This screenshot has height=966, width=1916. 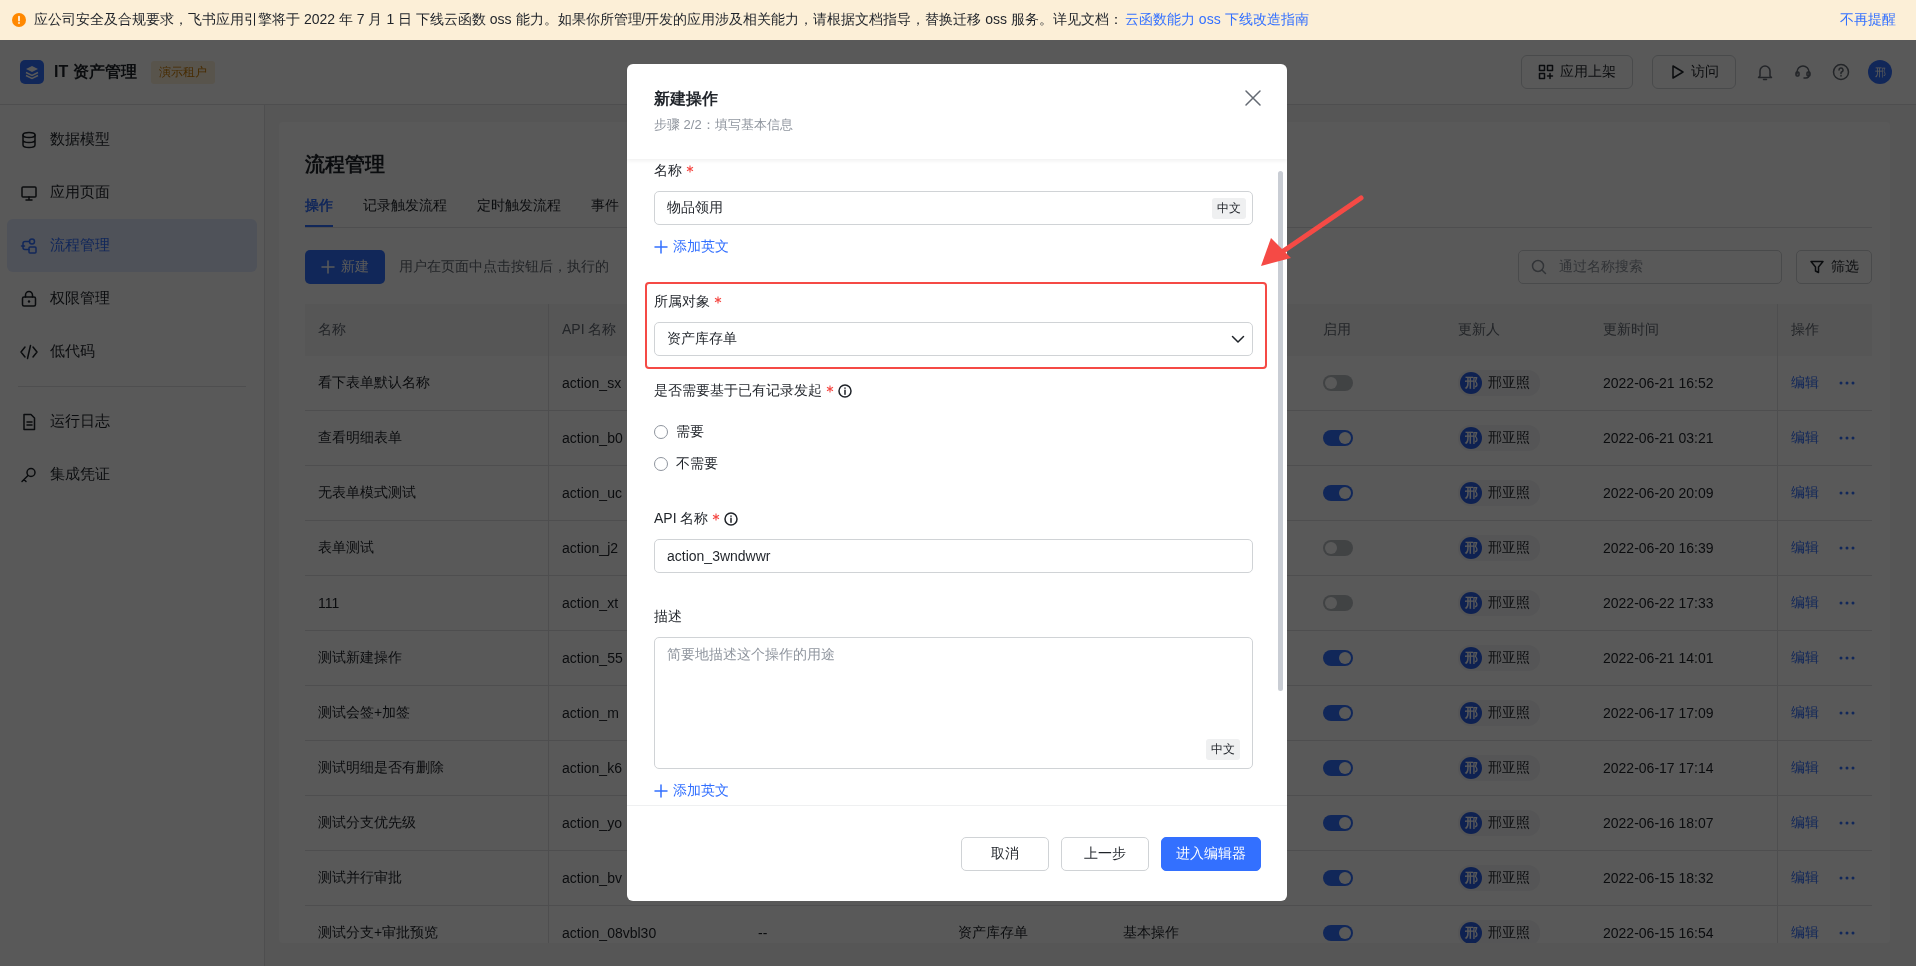 What do you see at coordinates (605, 206) in the screenshot?
I see `tab: 事件` at bounding box center [605, 206].